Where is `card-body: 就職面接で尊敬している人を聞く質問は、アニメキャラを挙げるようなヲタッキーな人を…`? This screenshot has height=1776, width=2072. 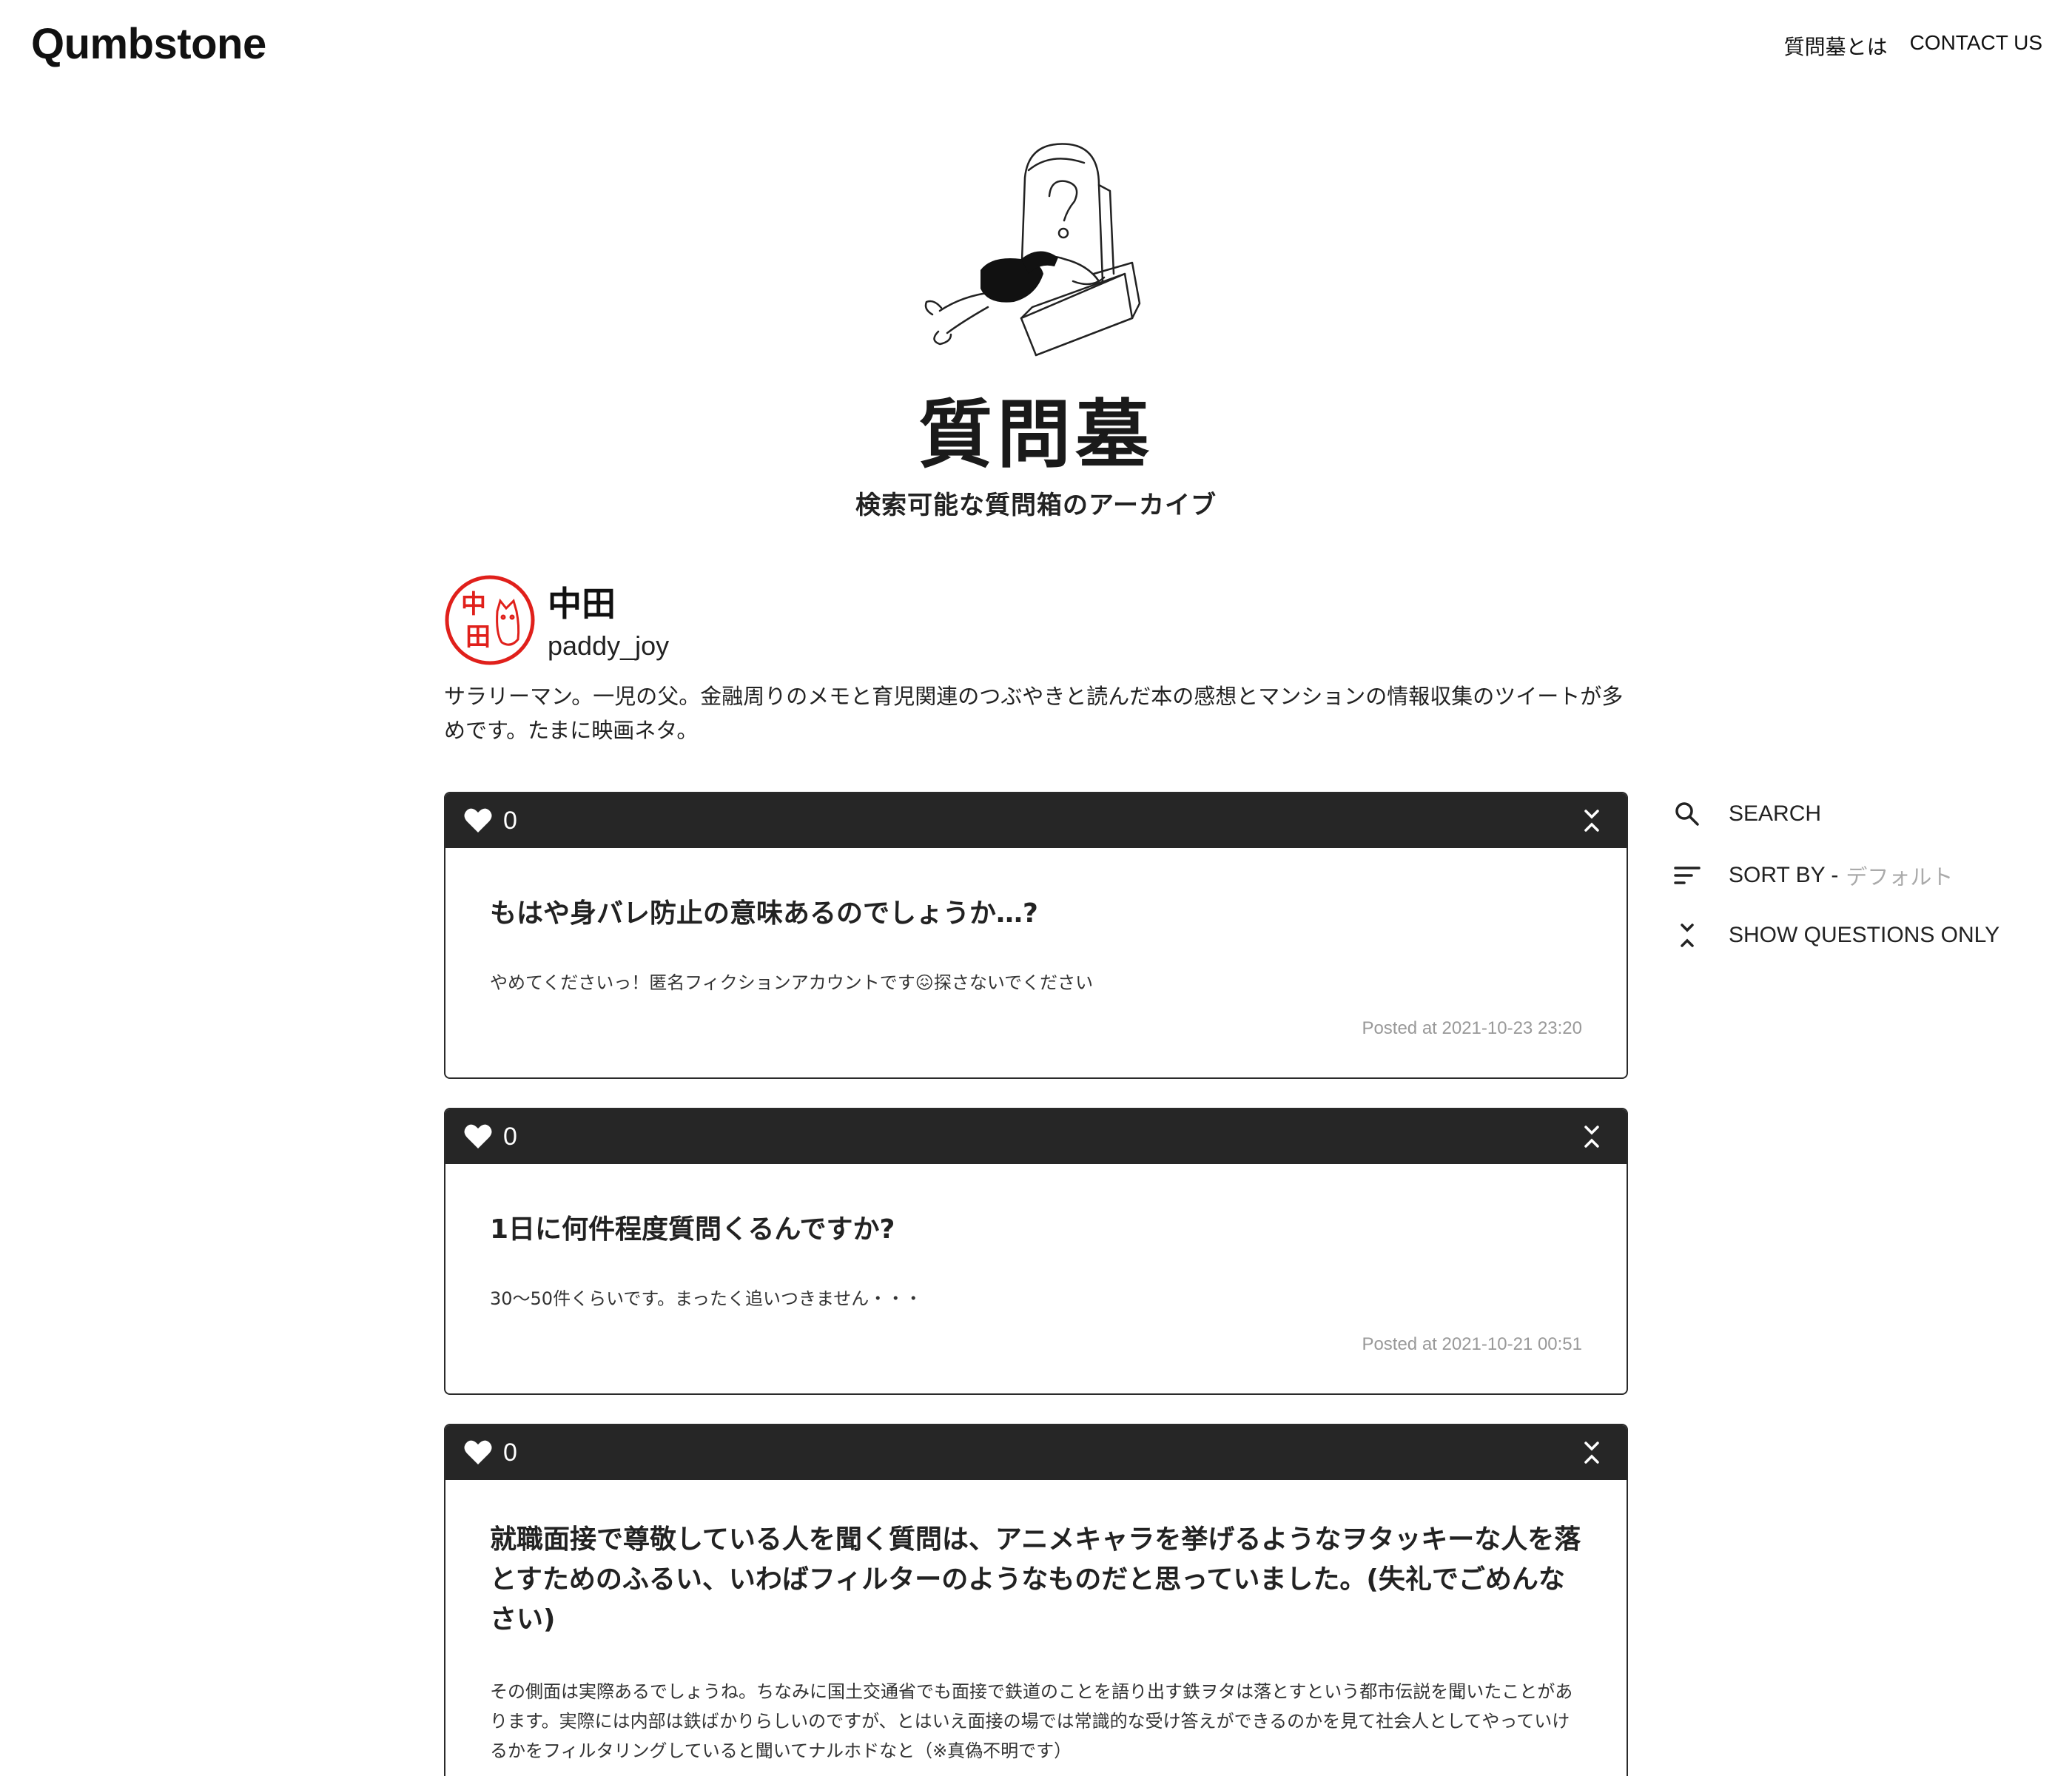 card-body: 就職面接で尊敬している人を聞く質問は、アニメキャラを挙げるようなヲタッキーな人を… is located at coordinates (1036, 1643).